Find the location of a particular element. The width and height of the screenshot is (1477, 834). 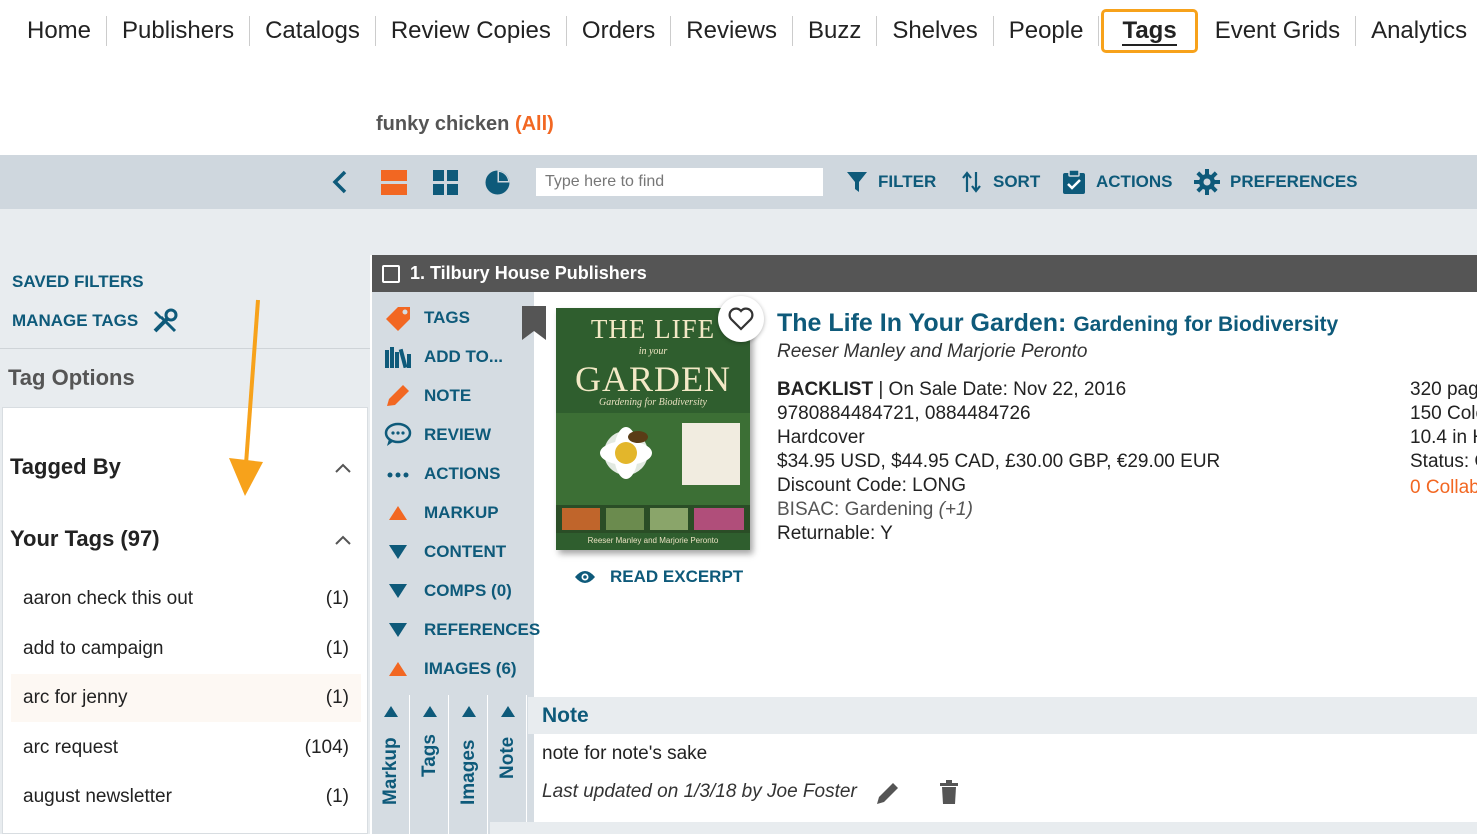

page-title: funky chicken (All) is located at coordinates (465, 124).